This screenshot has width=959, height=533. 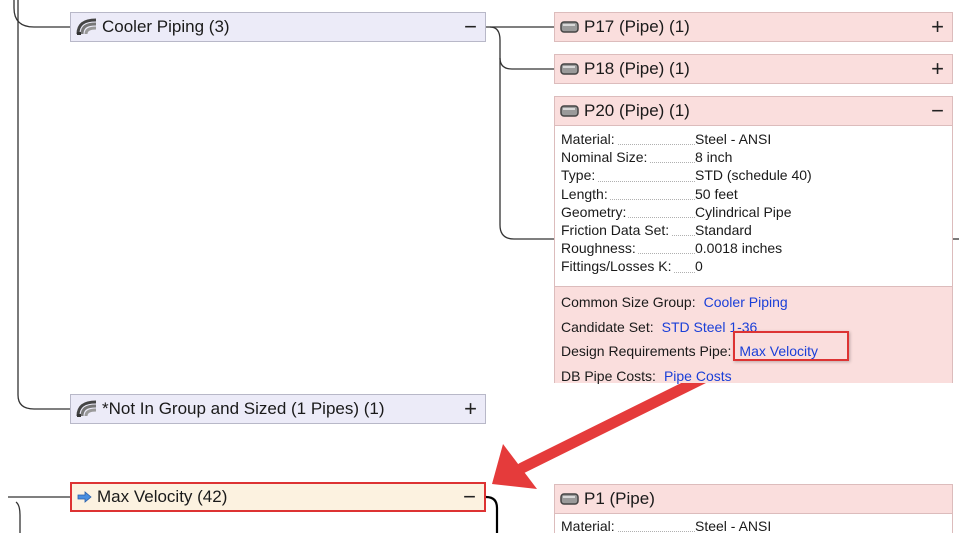 What do you see at coordinates (753, 157) in the screenshot?
I see `property-row: Nominal Size: 8 inch` at bounding box center [753, 157].